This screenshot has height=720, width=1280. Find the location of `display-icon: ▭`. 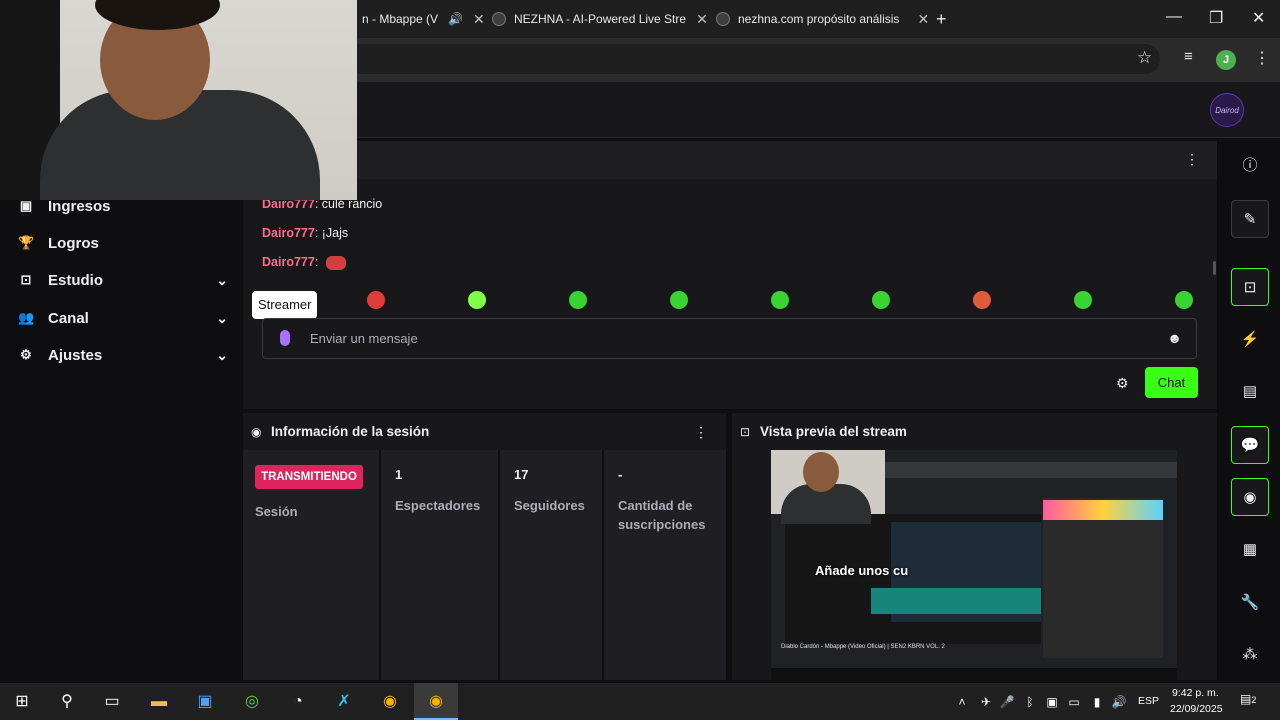

display-icon: ▭ is located at coordinates (1074, 702).